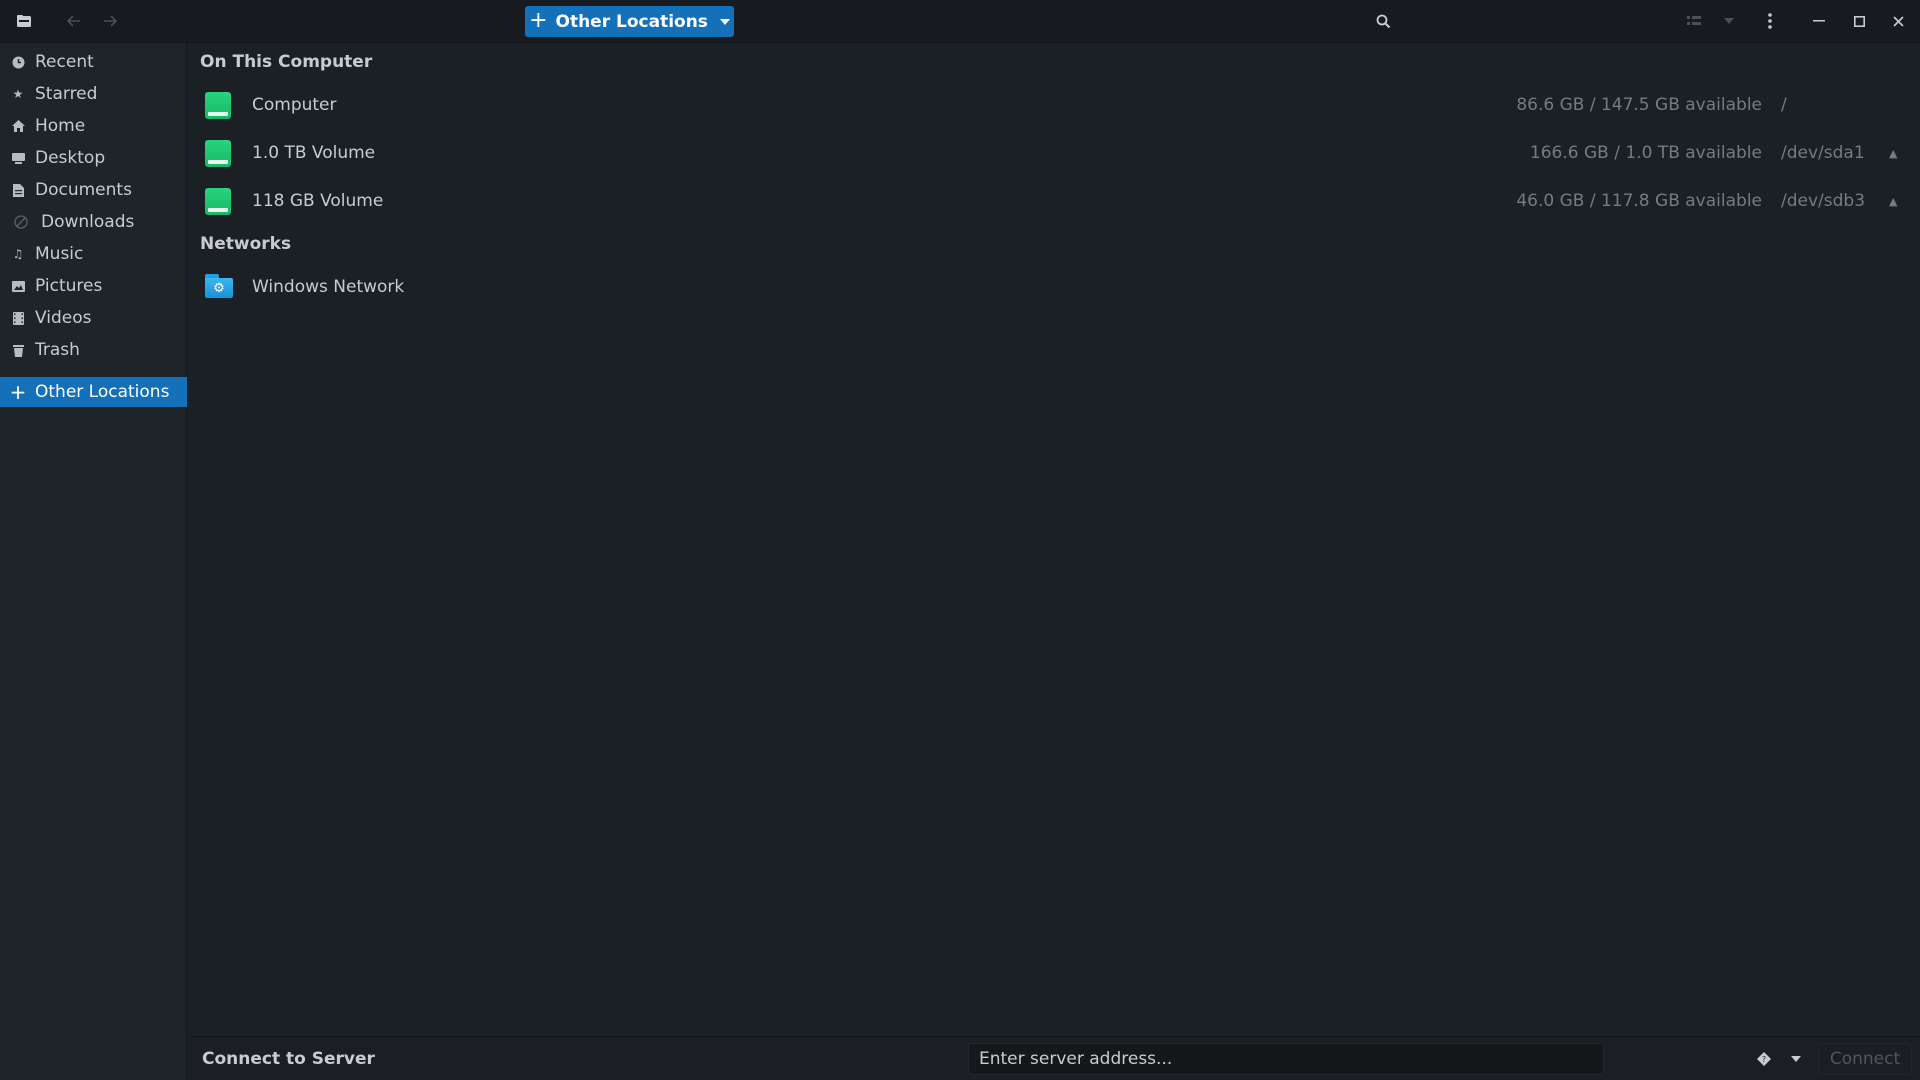 This screenshot has height=1080, width=1920. I want to click on location-device: /dev/sda1, so click(1823, 153).